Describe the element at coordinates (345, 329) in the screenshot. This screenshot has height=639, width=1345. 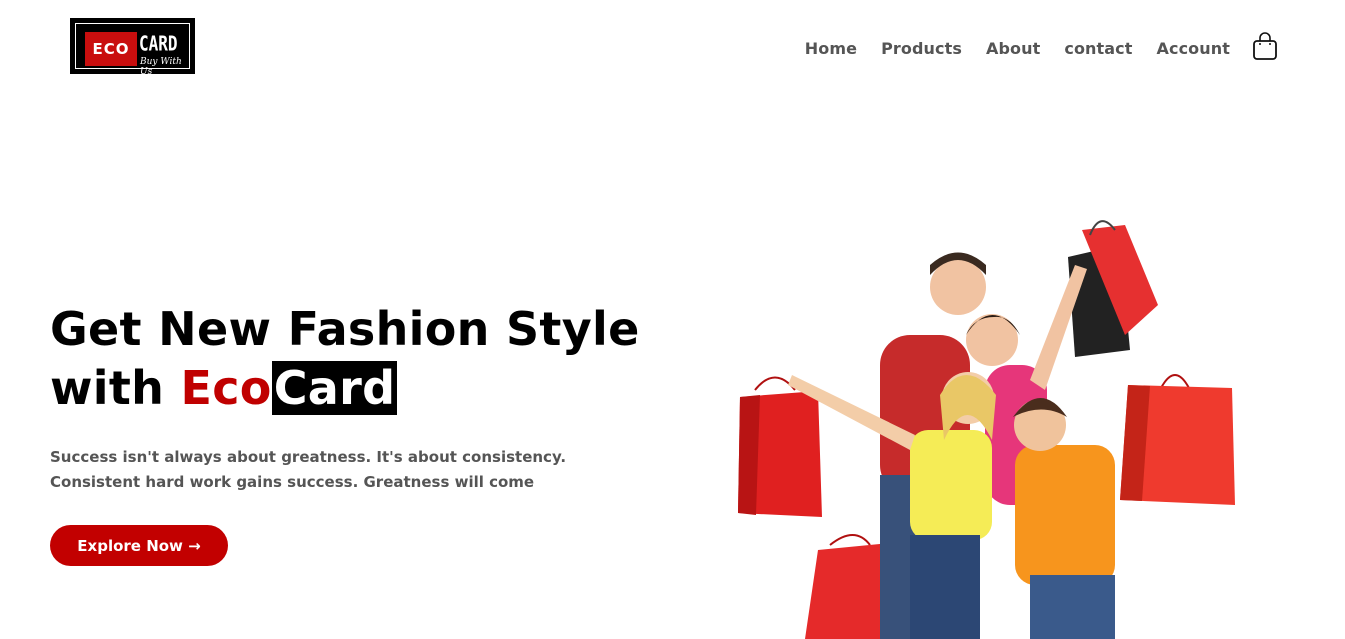
I see `hero-title-line1: Get New Fashion Style` at that location.